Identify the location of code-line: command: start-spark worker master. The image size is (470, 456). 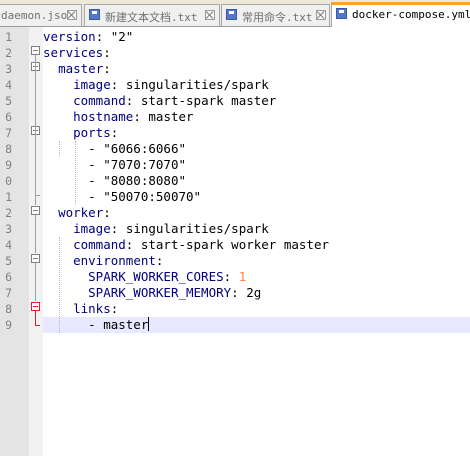
(186, 245).